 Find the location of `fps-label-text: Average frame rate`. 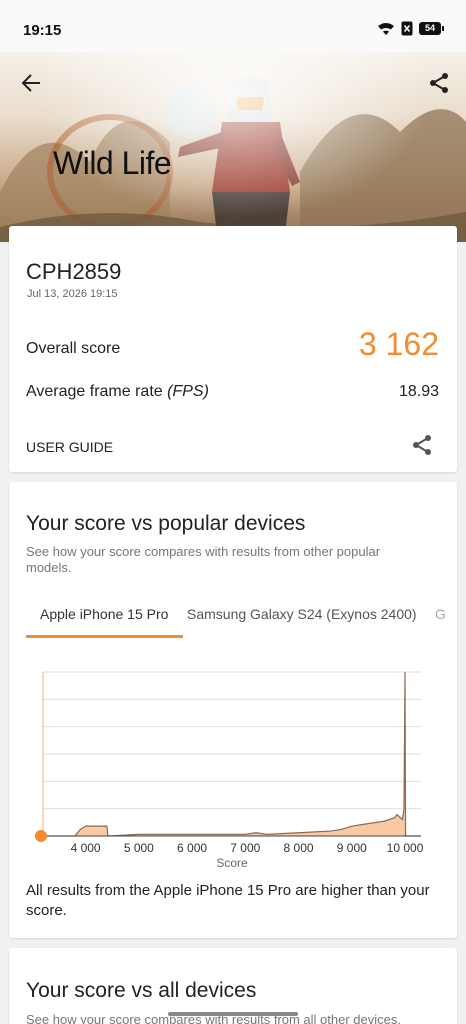

fps-label-text: Average frame rate is located at coordinates (94, 391).